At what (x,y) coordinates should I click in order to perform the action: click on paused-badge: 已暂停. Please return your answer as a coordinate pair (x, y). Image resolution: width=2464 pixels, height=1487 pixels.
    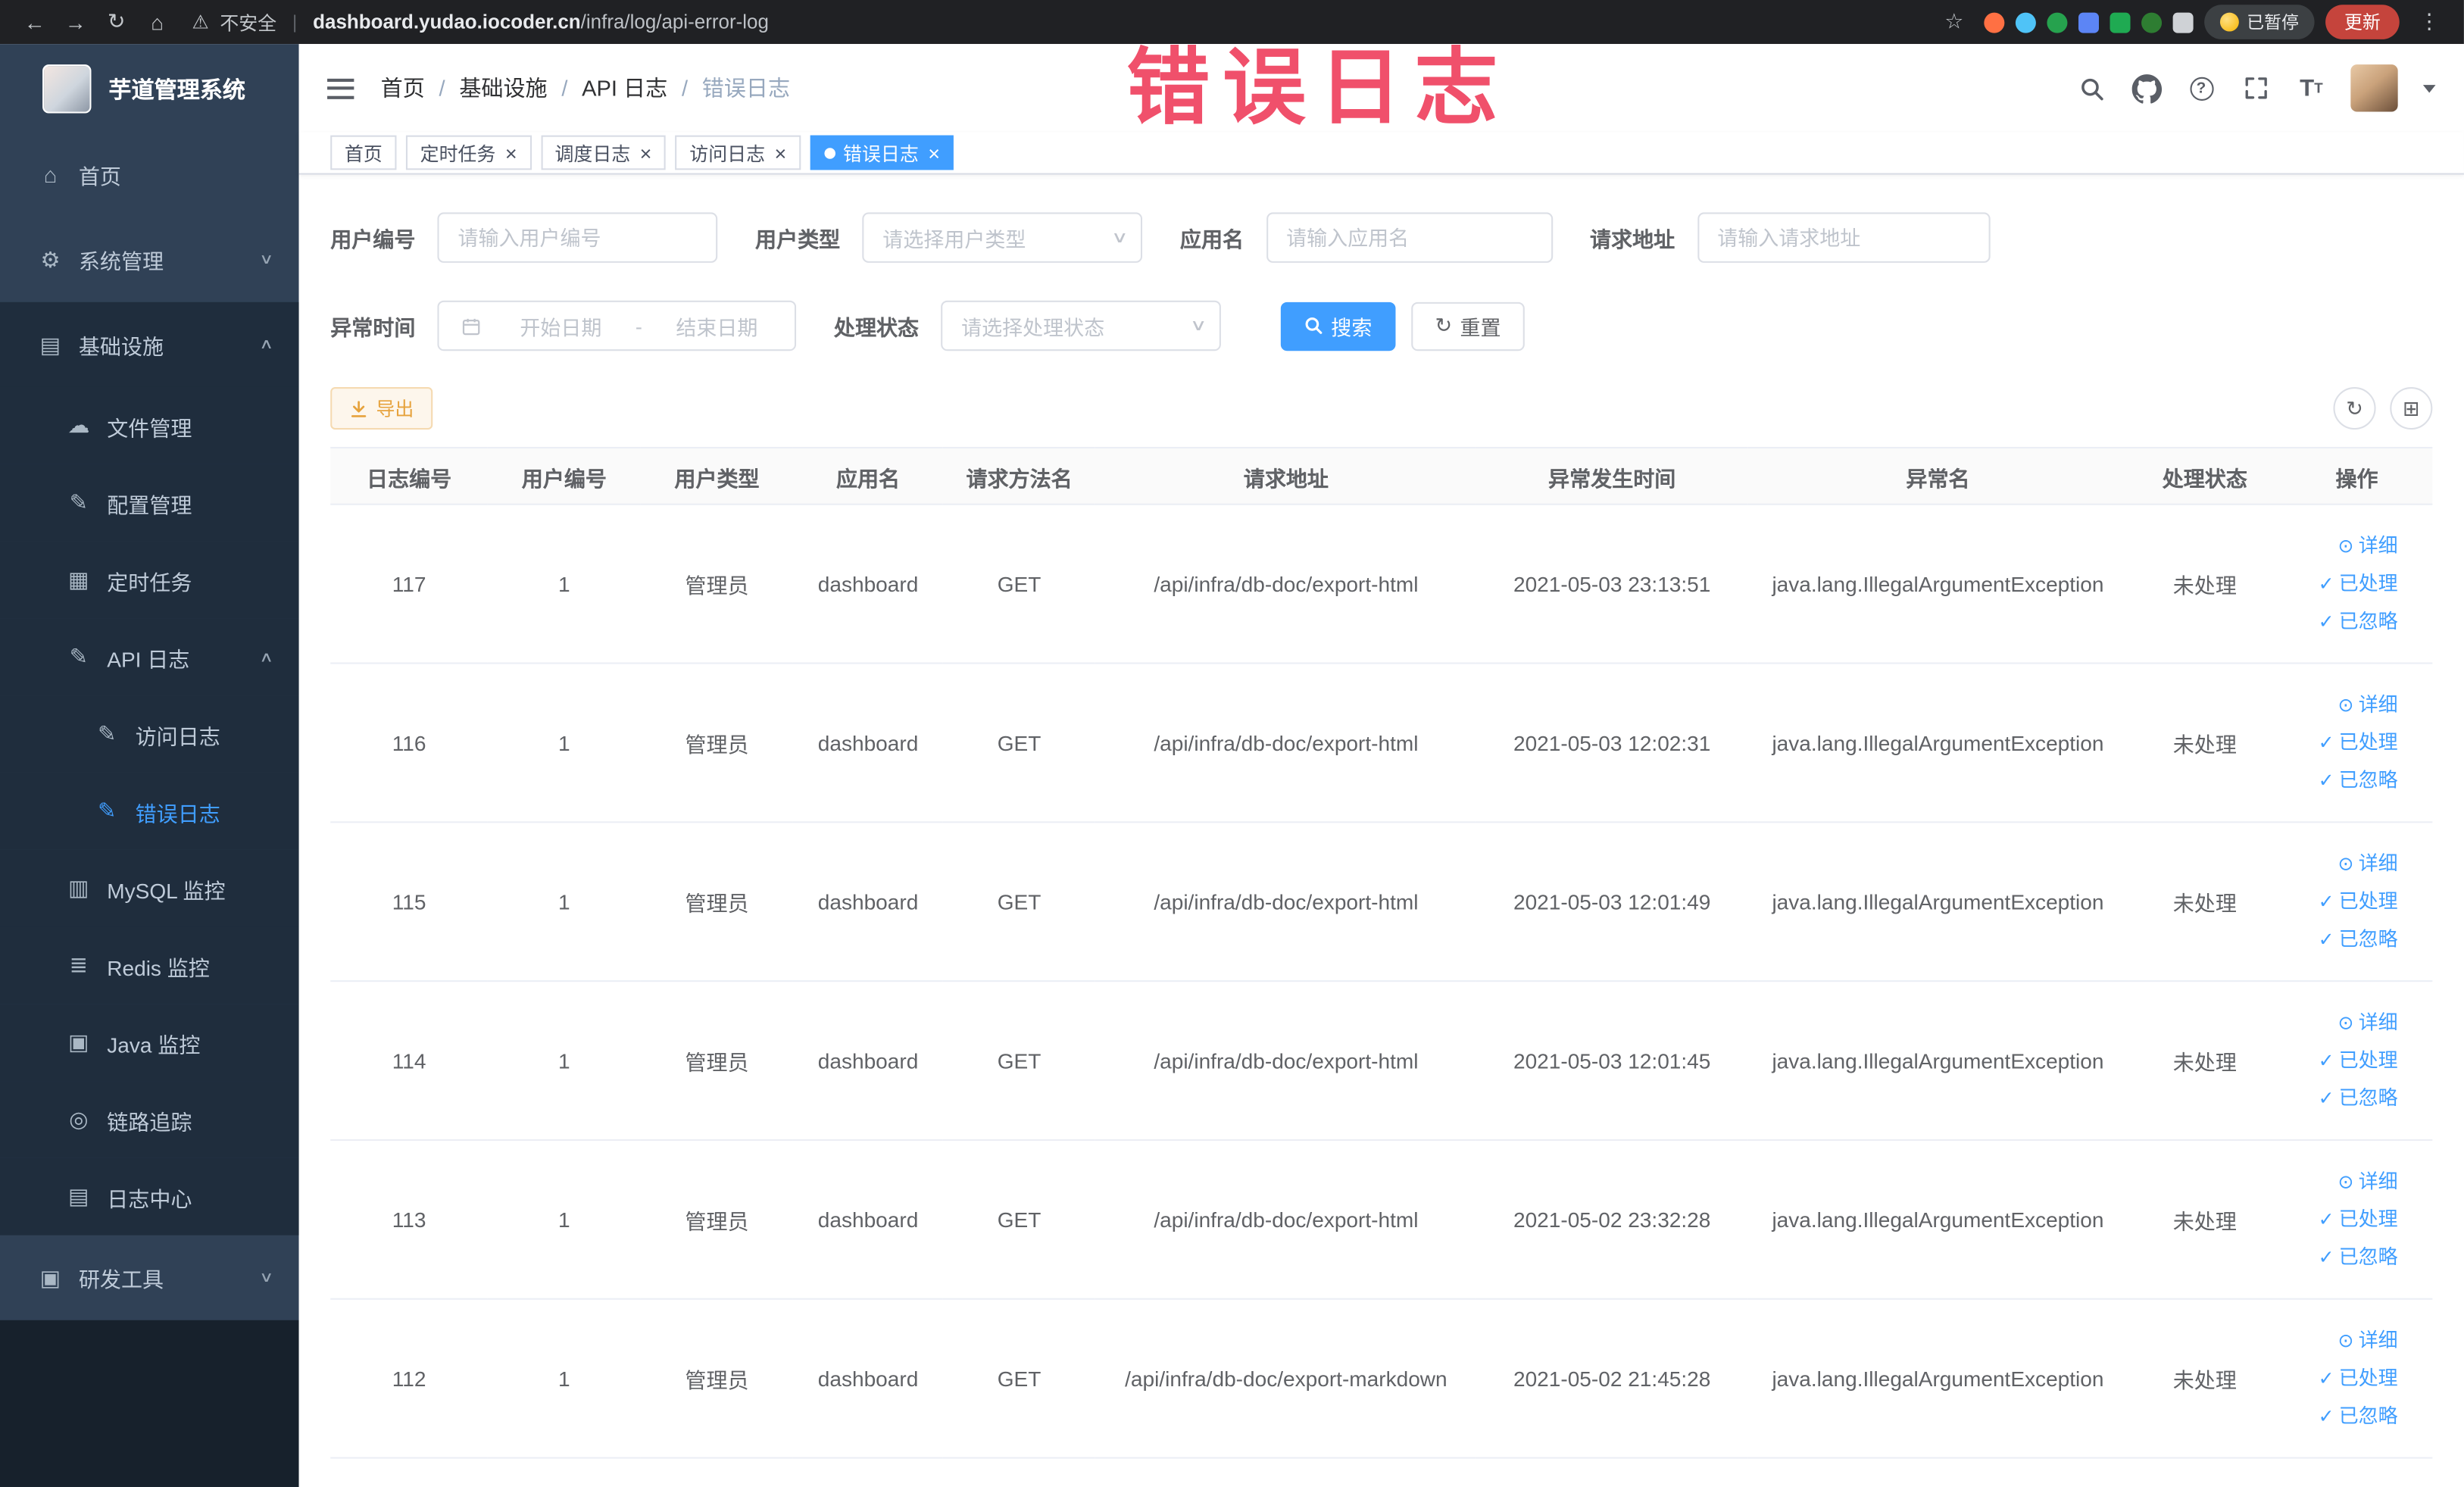
    Looking at the image, I should click on (2259, 22).